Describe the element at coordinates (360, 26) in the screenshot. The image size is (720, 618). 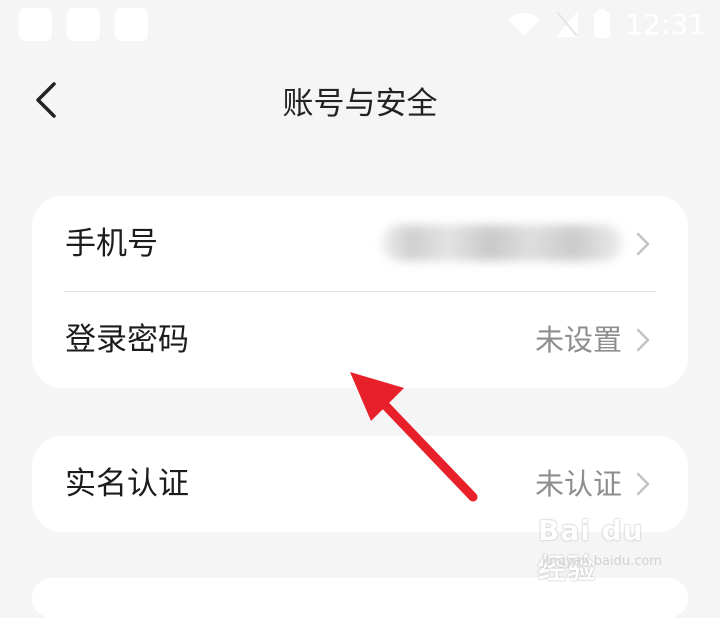
I see `status-bar: 12:31` at that location.